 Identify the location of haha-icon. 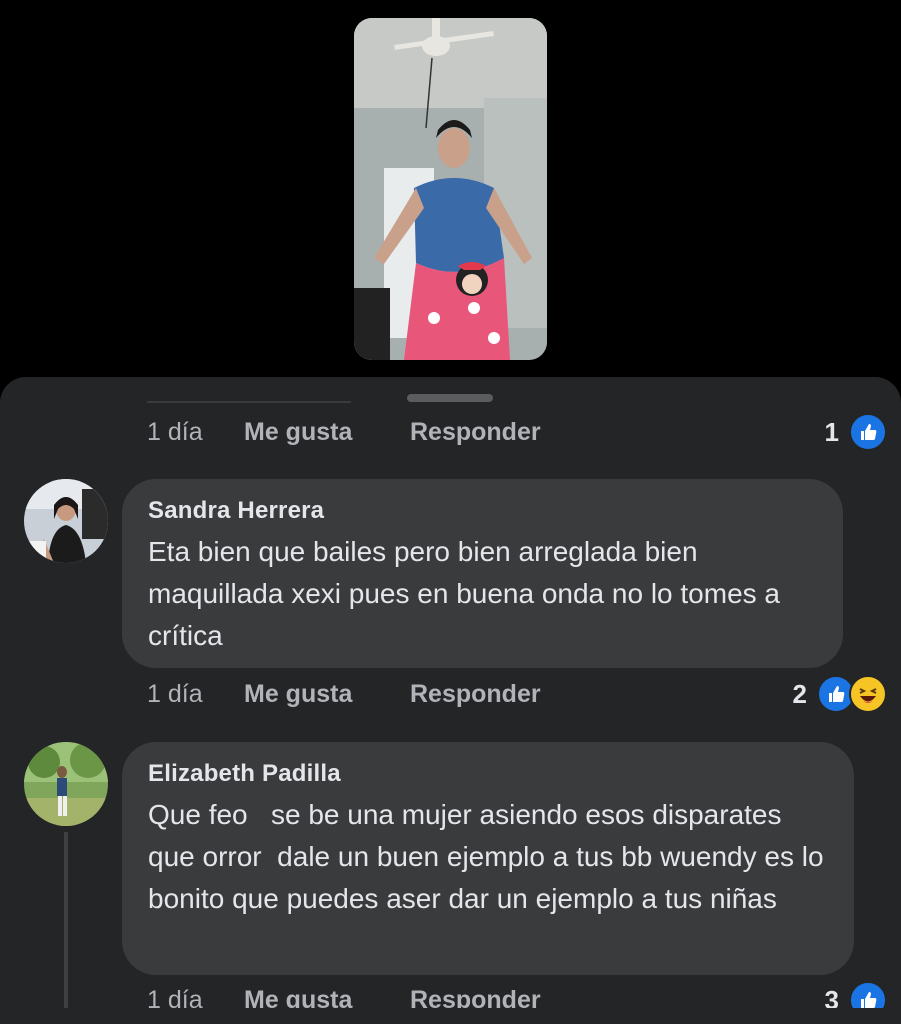
(868, 694).